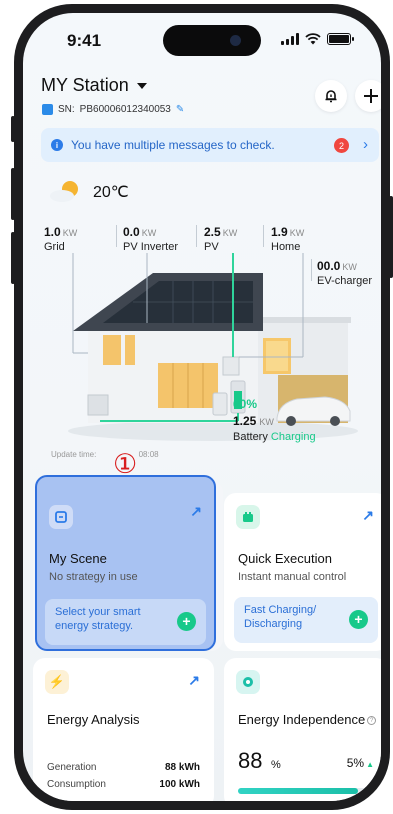 The height and width of the screenshot is (814, 393). I want to click on energy-independence-card: Energy Independence? 88 % 5% ▲, so click(302, 729).